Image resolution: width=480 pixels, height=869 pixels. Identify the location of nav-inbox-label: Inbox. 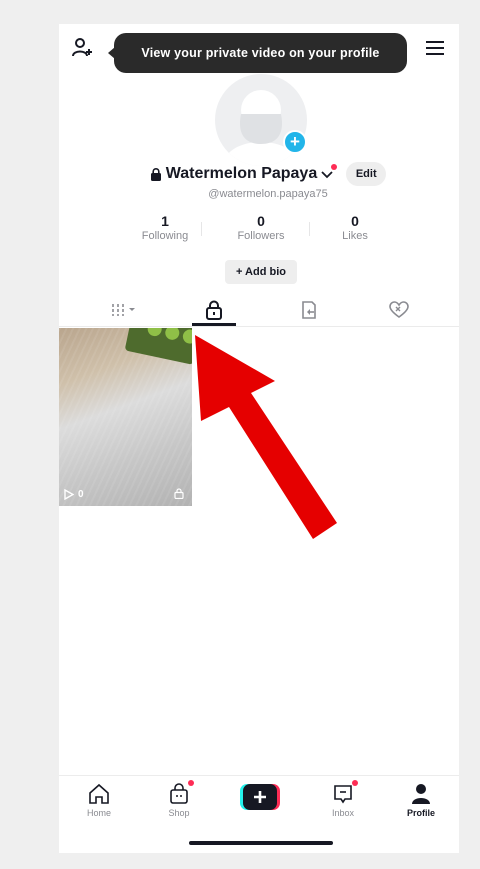
(343, 813).